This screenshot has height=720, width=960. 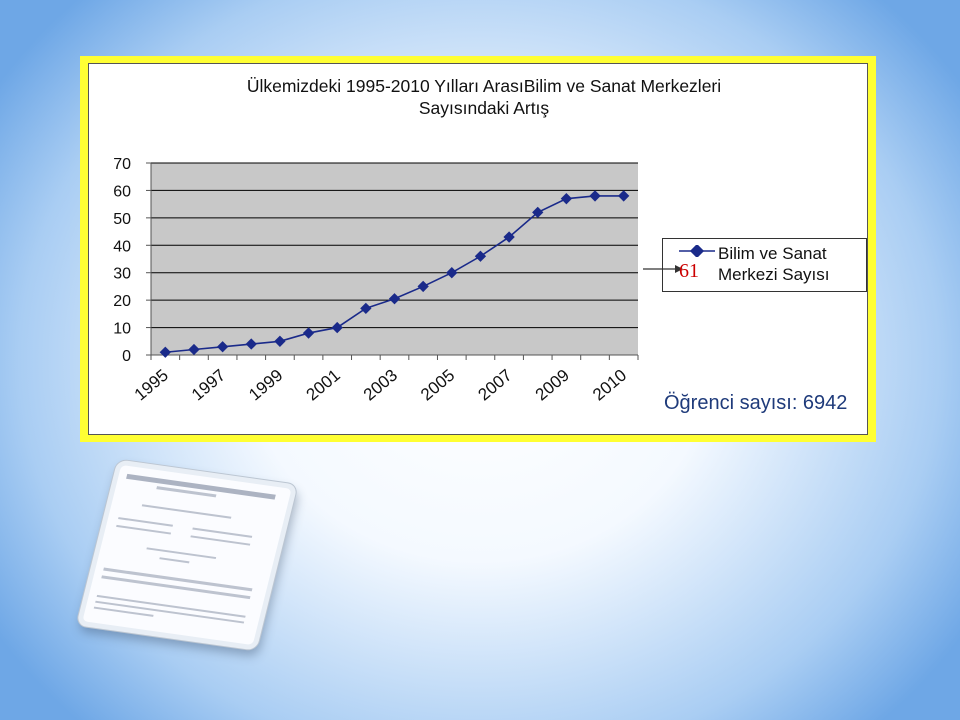 I want to click on x-tick-label: 2009, so click(x=552, y=385).